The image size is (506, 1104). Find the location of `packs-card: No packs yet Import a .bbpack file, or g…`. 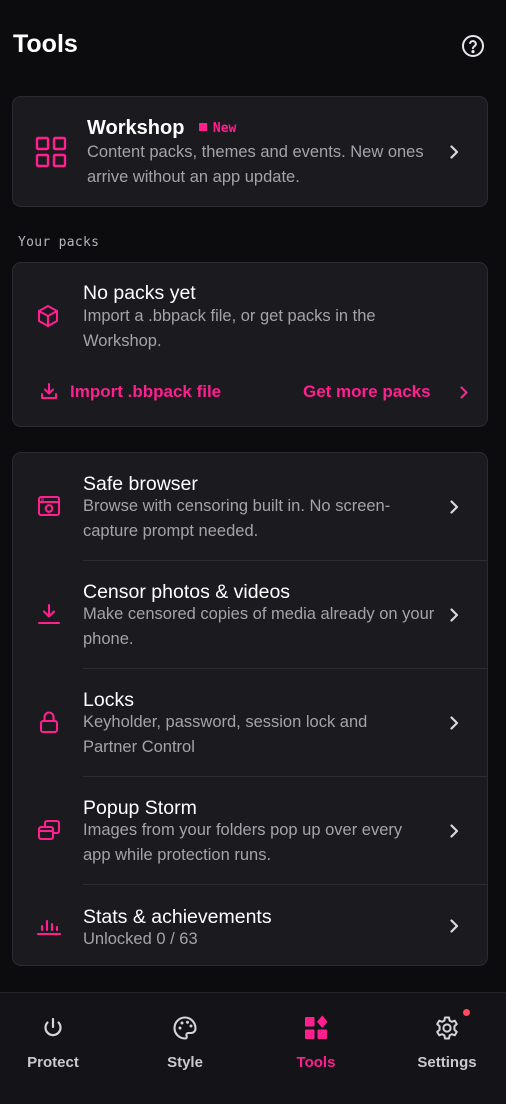

packs-card: No packs yet Import a .bbpack file, or g… is located at coordinates (250, 344).